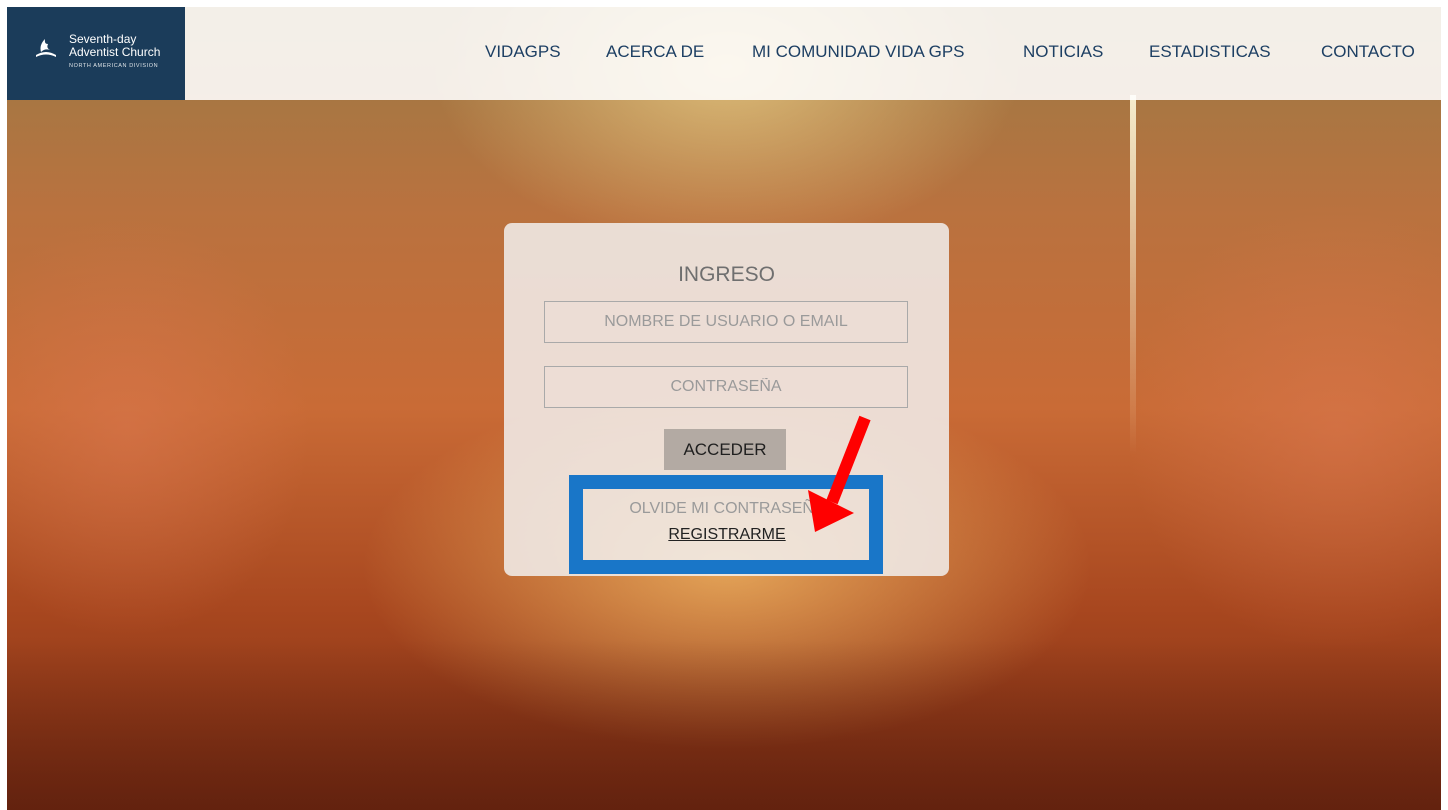  What do you see at coordinates (858, 52) in the screenshot?
I see `nav-mi-comunidad: MI COMUNIDAD VIDA GPS` at bounding box center [858, 52].